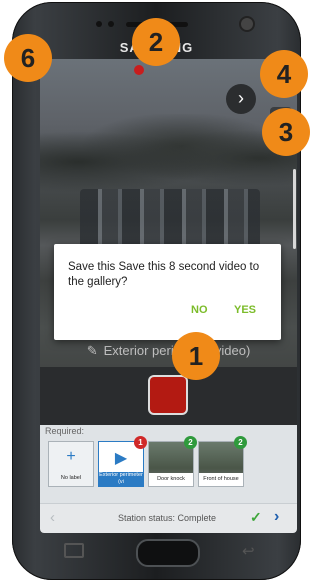 Image resolution: width=320 pixels, height=582 pixels. What do you see at coordinates (121, 479) in the screenshot?
I see `required-item-label: Exterior perimeter (vi` at bounding box center [121, 479].